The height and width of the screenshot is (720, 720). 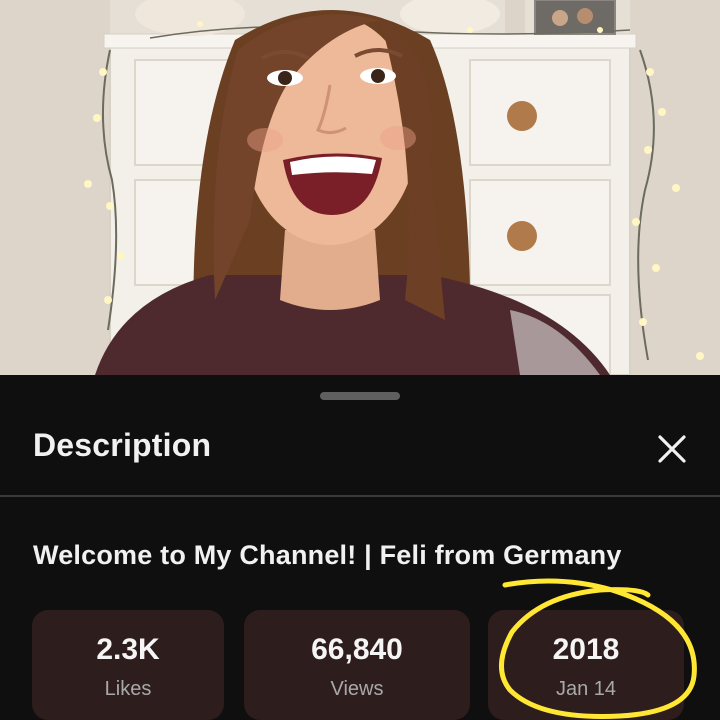 I want to click on stat-views: 66,840 Views, so click(x=357, y=665).